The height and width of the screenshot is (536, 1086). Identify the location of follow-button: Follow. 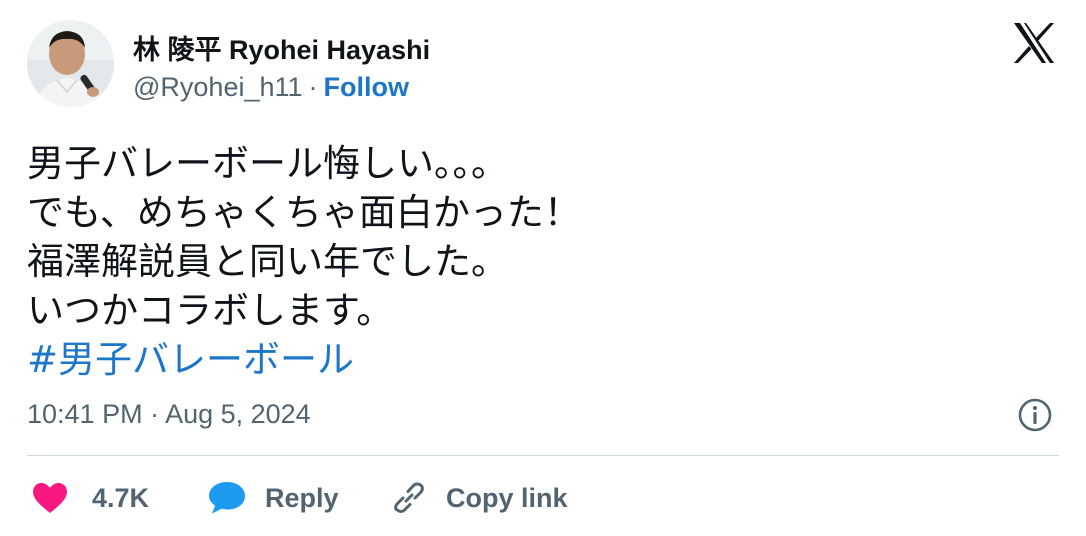
(366, 87).